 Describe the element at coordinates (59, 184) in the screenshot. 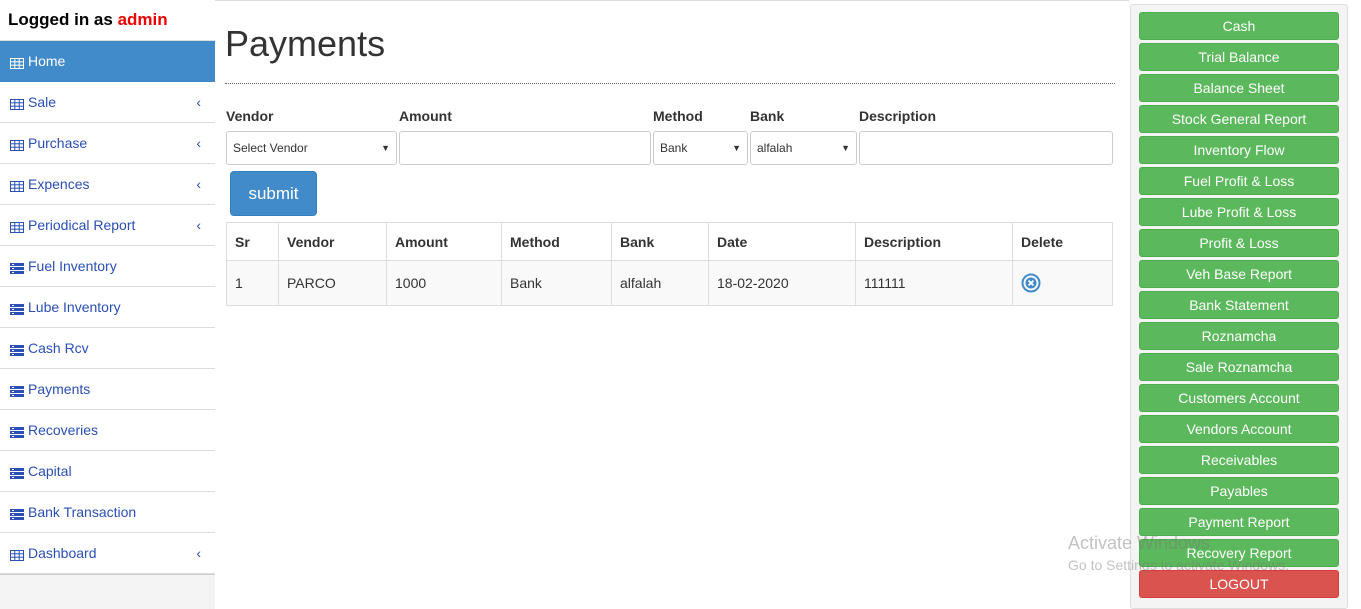

I see `sidebar-item-label: Expences` at that location.